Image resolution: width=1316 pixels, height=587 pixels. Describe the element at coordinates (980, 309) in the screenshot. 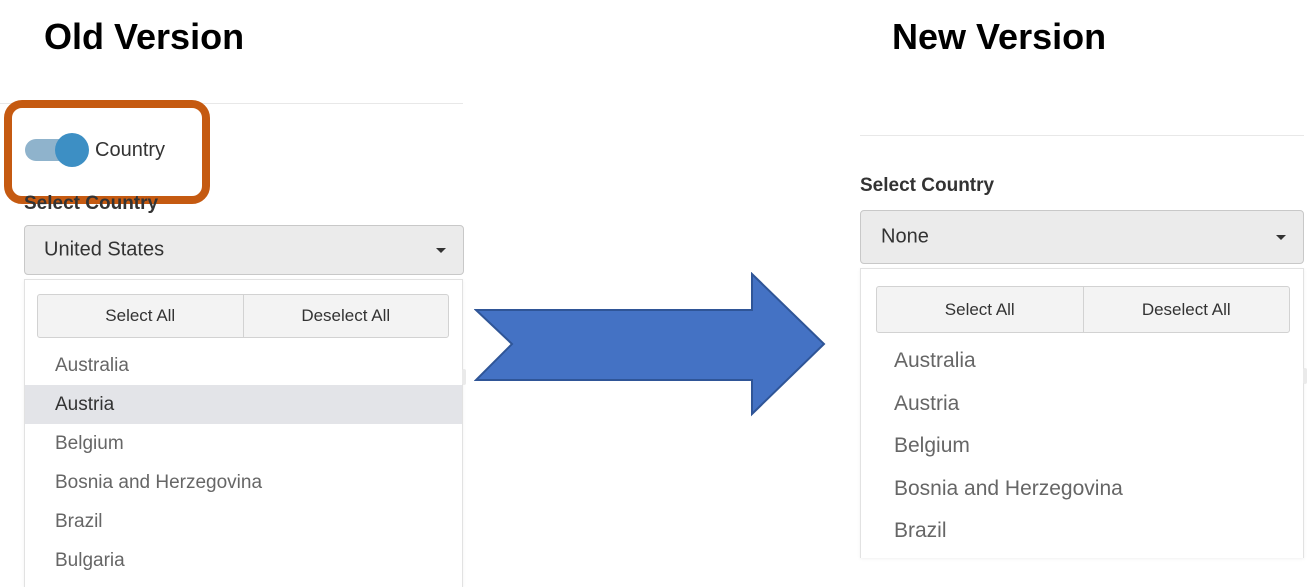

I see `new-select-all-button: Select All` at that location.